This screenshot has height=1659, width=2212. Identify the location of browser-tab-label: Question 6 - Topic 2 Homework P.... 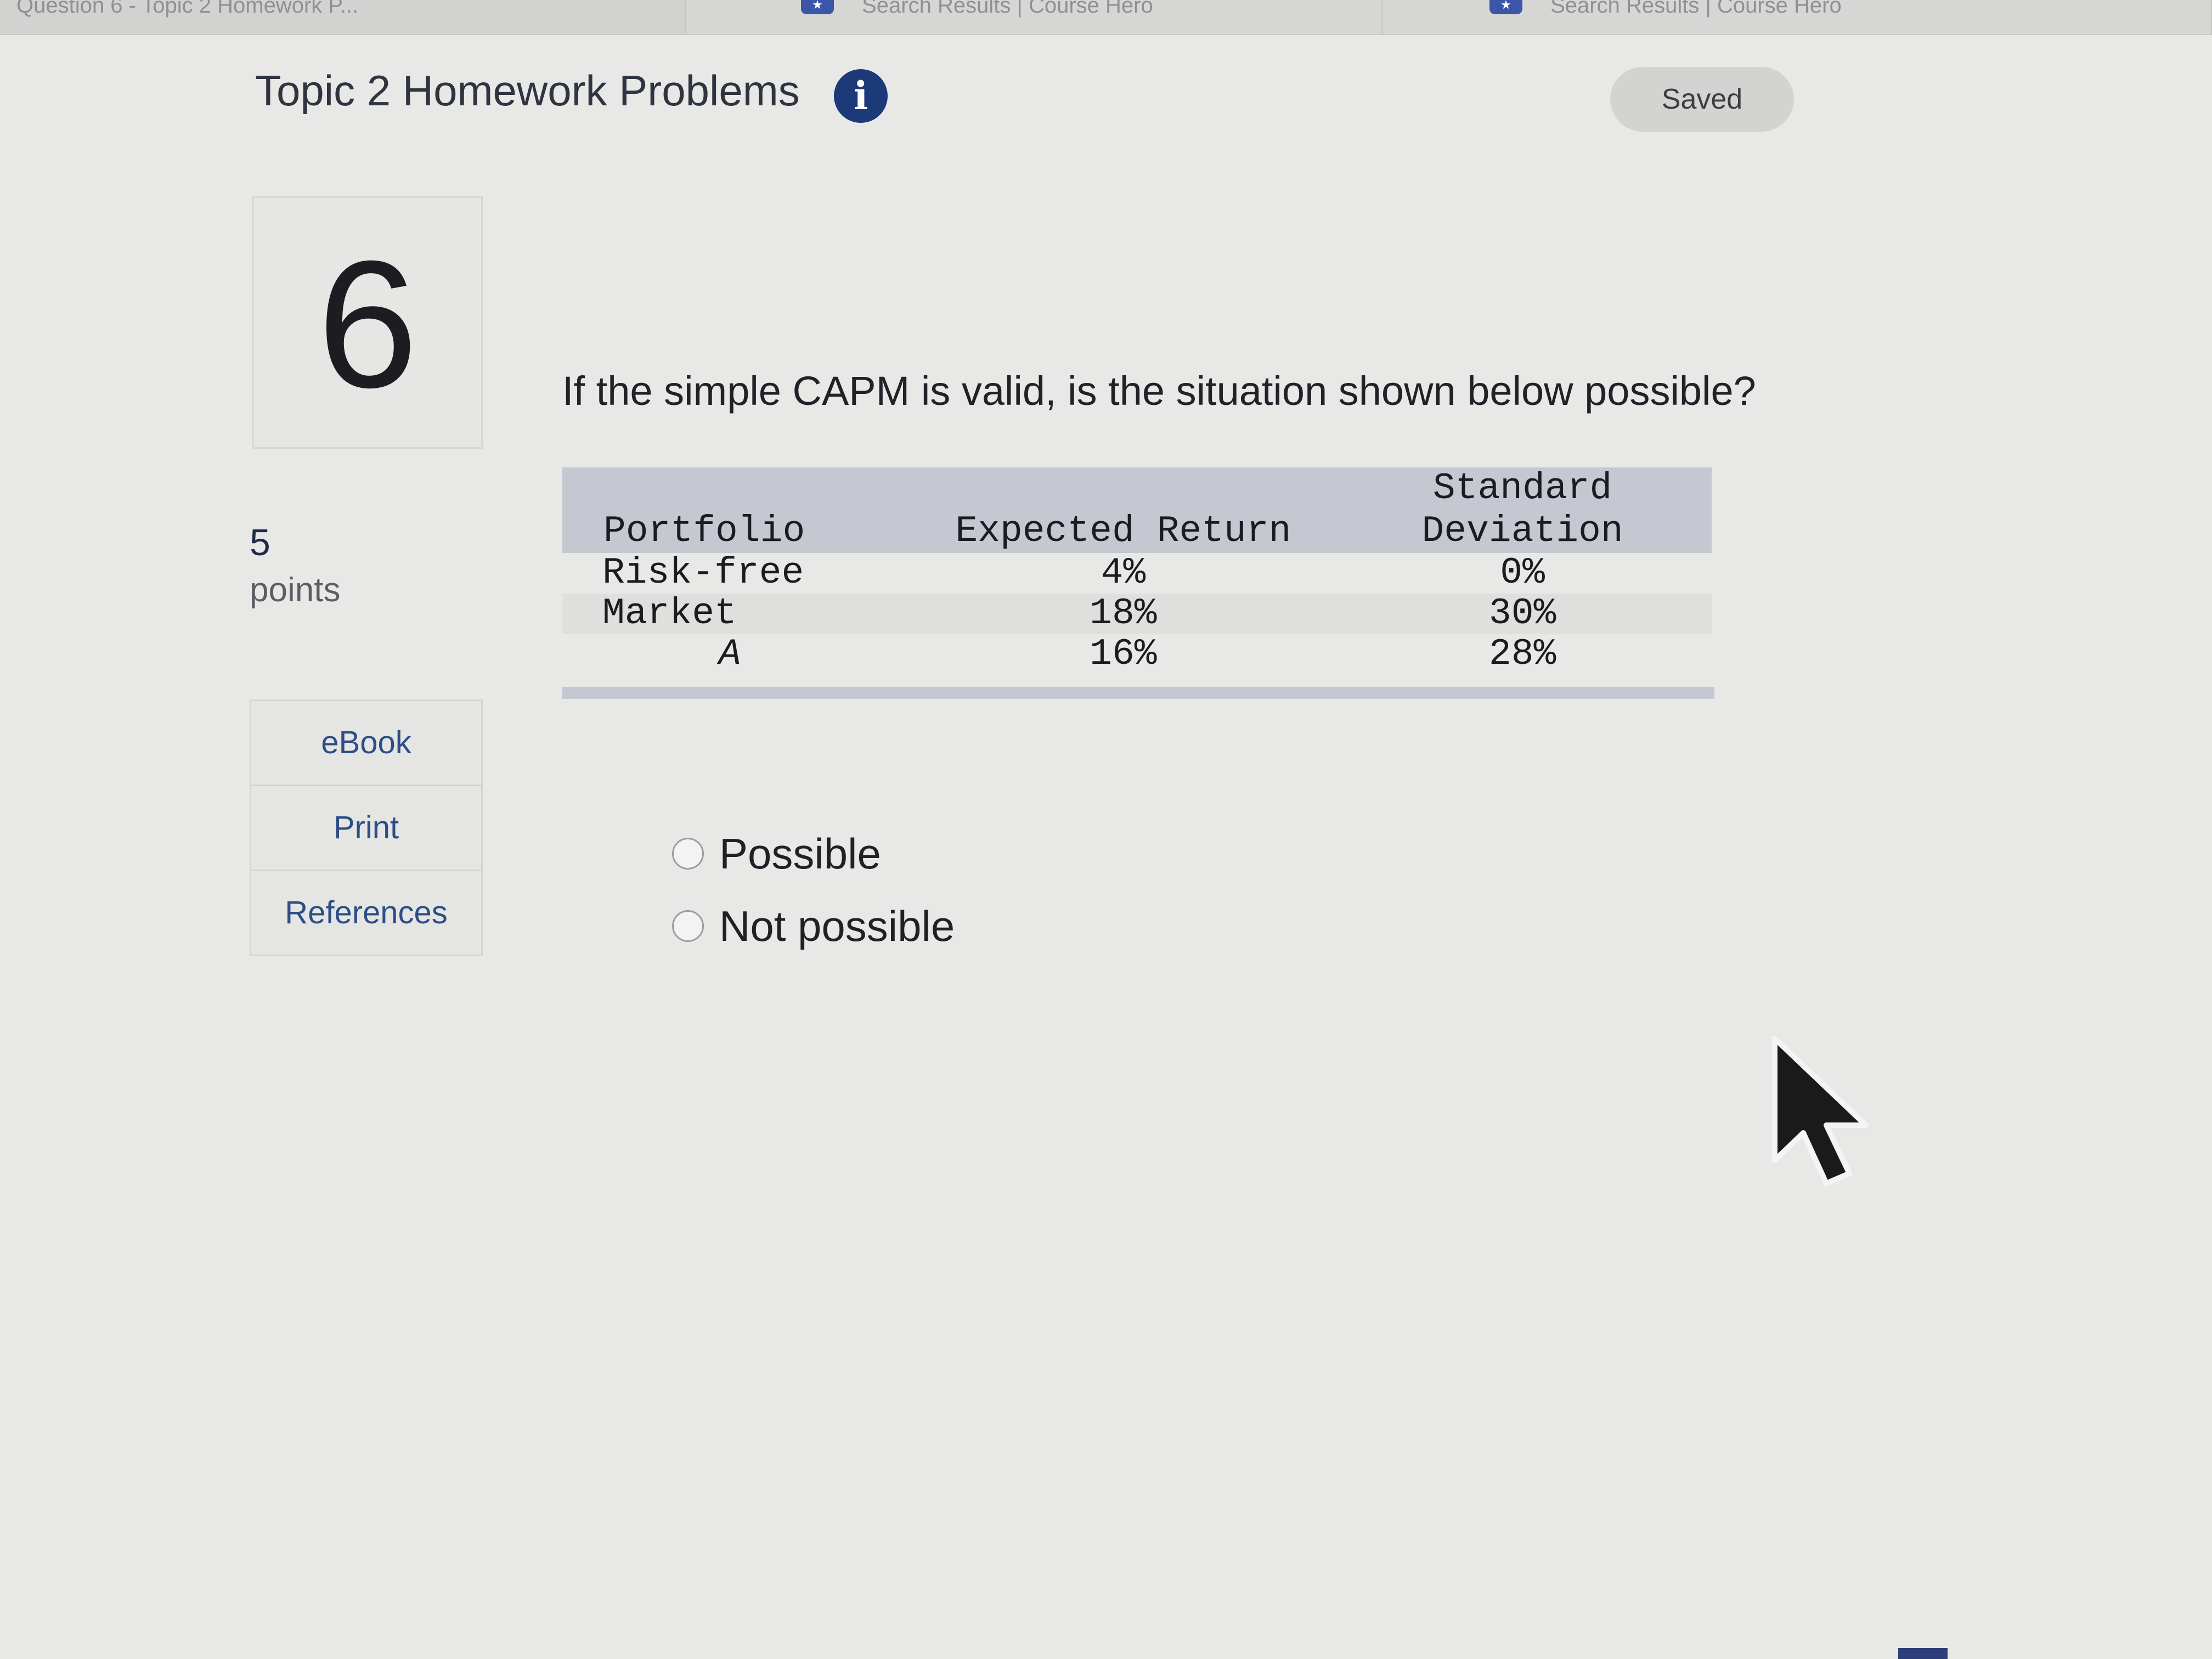
(188, 9).